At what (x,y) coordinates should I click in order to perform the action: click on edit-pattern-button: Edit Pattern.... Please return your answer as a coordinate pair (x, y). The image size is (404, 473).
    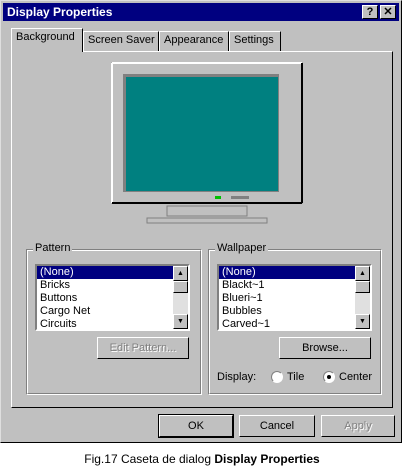
    Looking at the image, I should click on (143, 348).